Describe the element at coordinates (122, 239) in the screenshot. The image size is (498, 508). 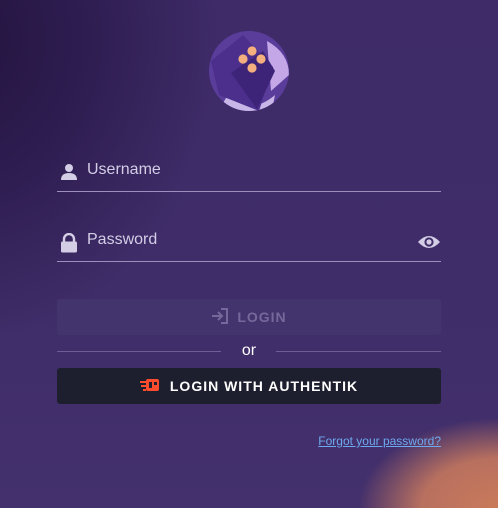
I see `password-placeholder: Password` at that location.